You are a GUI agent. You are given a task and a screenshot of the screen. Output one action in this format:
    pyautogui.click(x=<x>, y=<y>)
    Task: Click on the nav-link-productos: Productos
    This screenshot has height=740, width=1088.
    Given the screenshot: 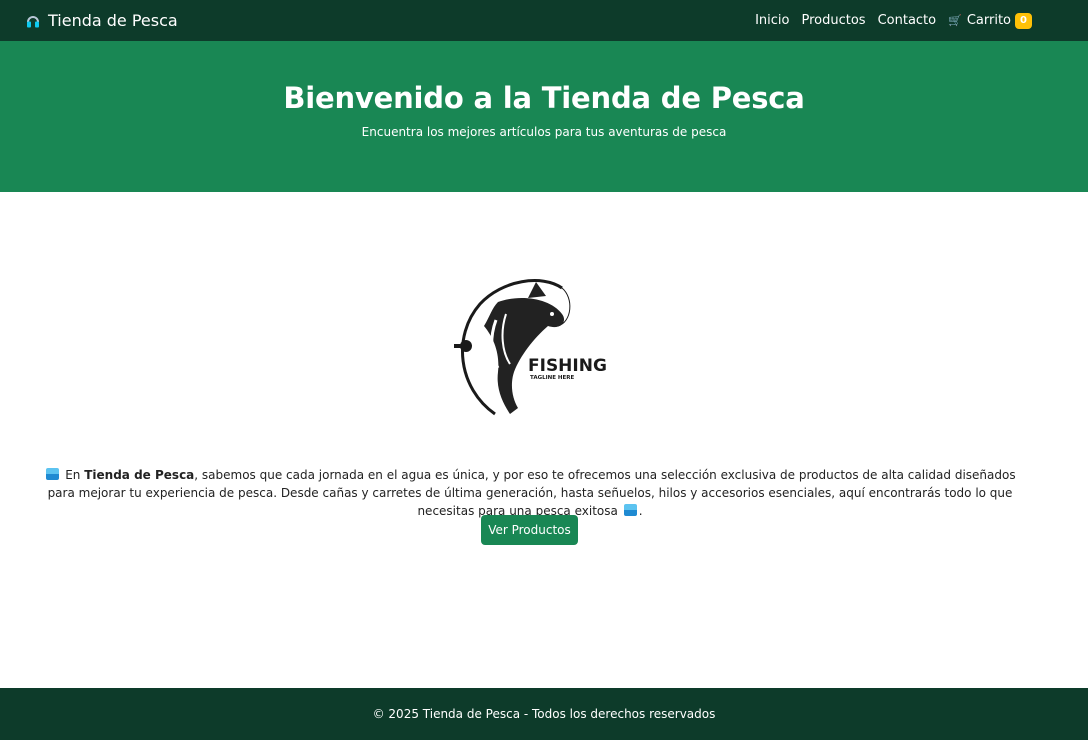 What is the action you would take?
    pyautogui.click(x=833, y=20)
    